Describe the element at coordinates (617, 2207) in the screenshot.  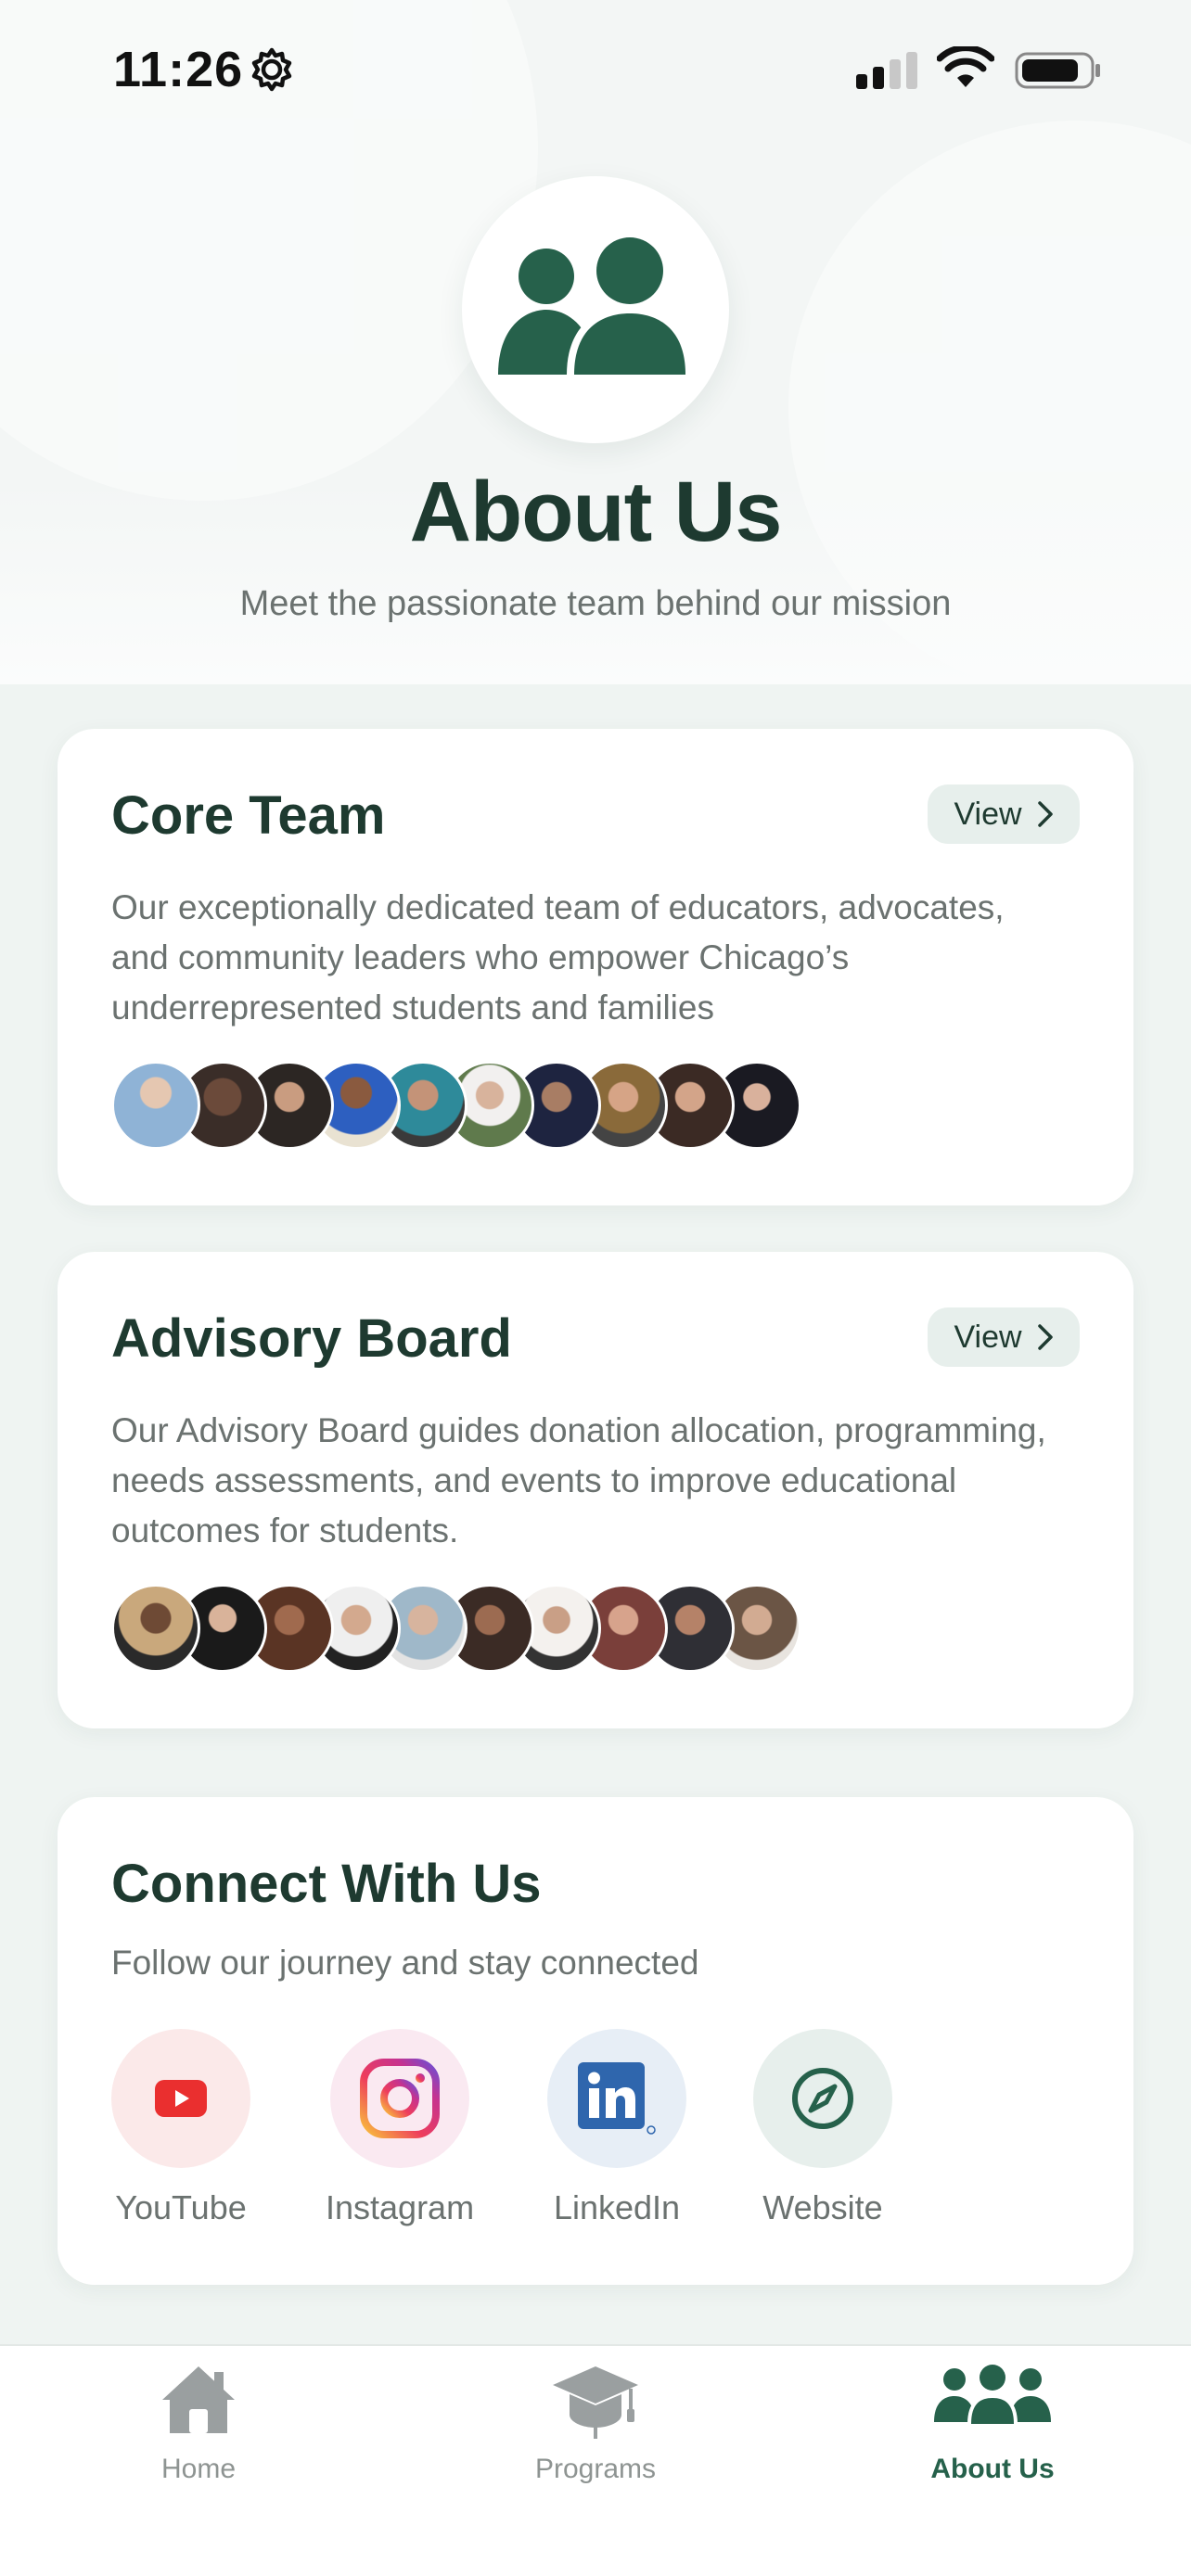
I see `linkedin-label: LinkedIn` at that location.